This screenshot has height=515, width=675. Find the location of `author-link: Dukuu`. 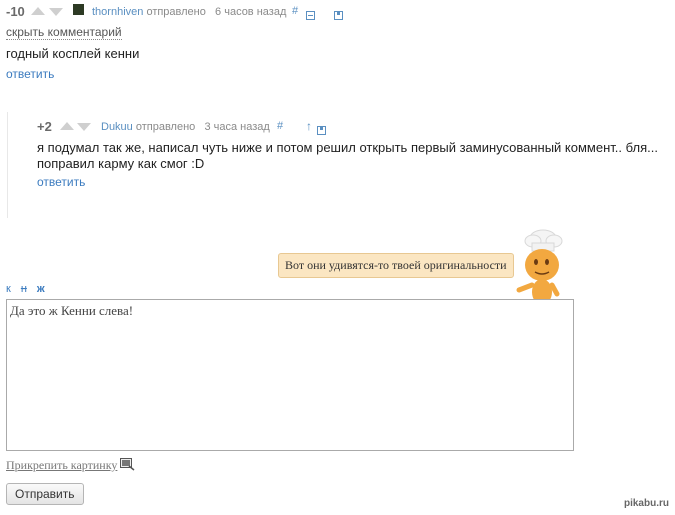

author-link: Dukuu is located at coordinates (117, 127).